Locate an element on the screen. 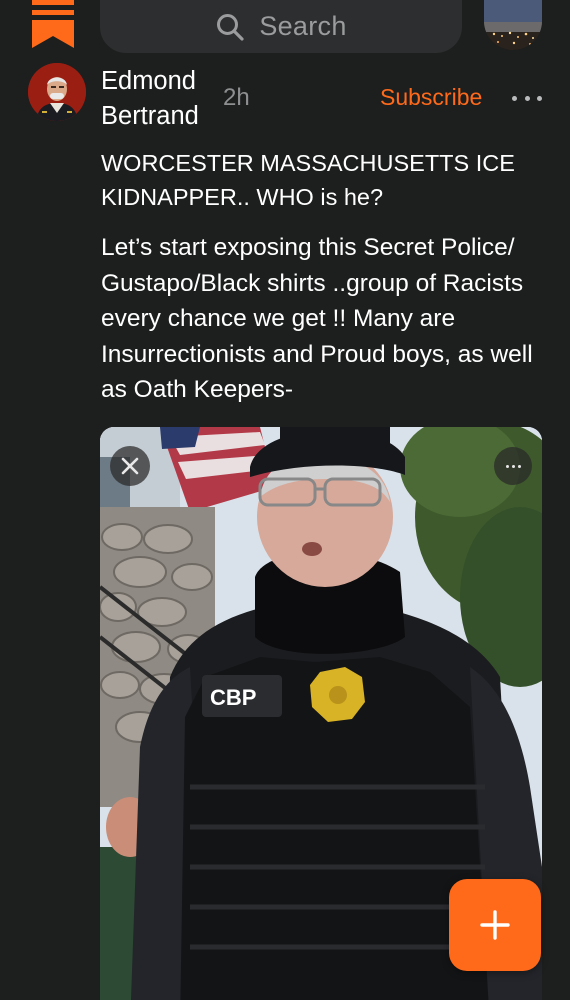  user-avatar is located at coordinates (513, 25).